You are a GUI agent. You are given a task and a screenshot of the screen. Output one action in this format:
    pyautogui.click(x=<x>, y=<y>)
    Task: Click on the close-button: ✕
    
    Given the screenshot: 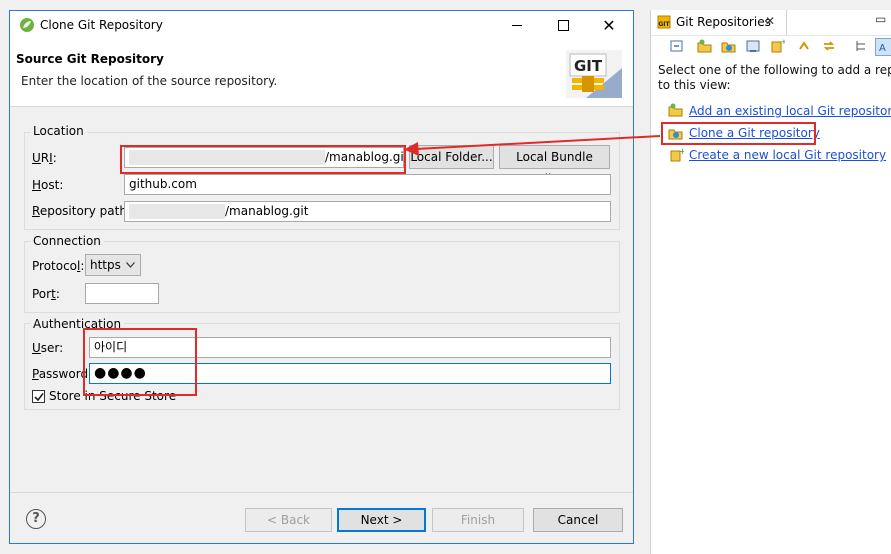 What is the action you would take?
    pyautogui.click(x=609, y=25)
    